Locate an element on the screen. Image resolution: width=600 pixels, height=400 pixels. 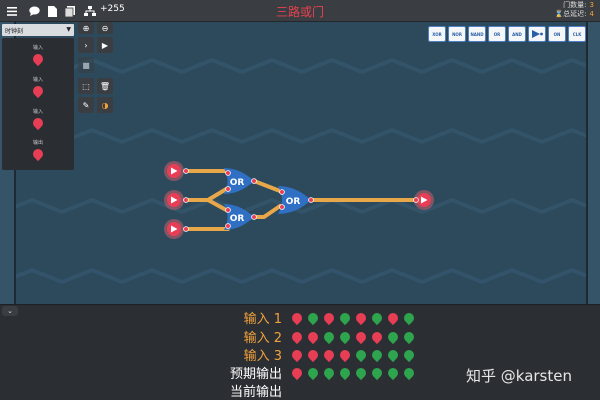
select-box-icon: ⬚ is located at coordinates (86, 86).